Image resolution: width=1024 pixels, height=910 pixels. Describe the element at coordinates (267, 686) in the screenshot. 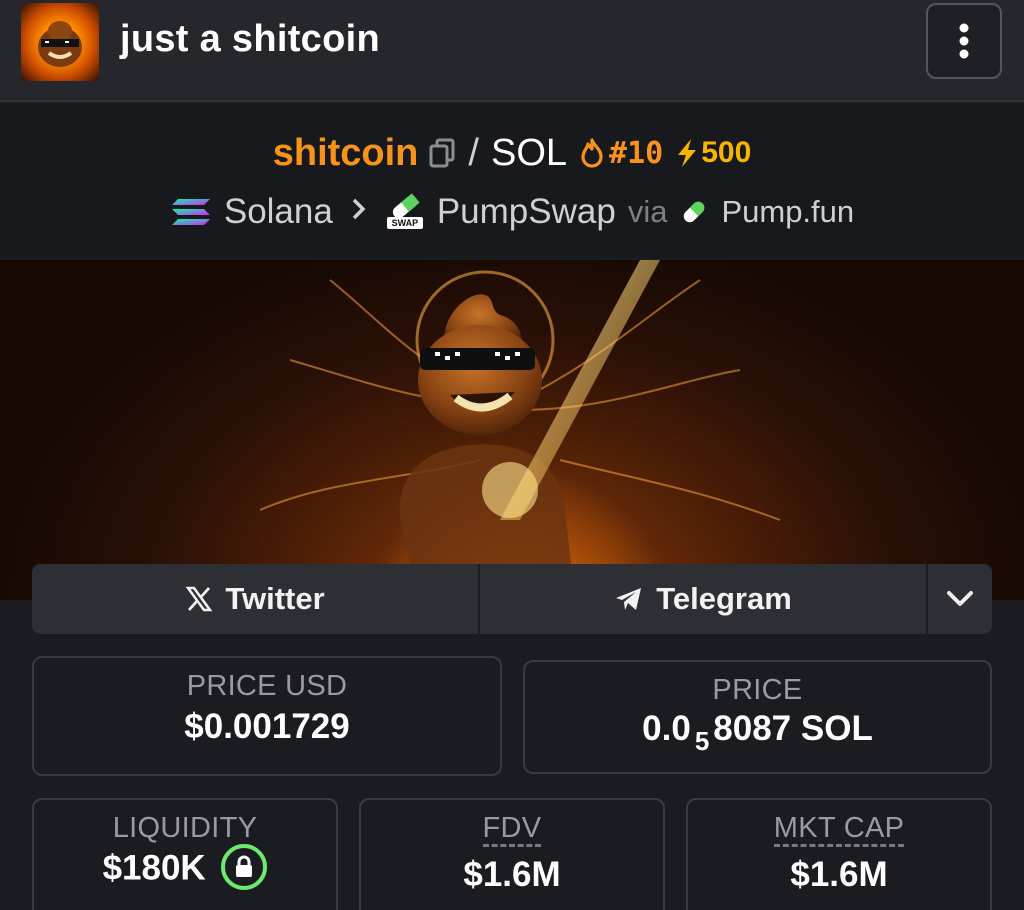

I see `price-usd-label: PRICE USD` at that location.